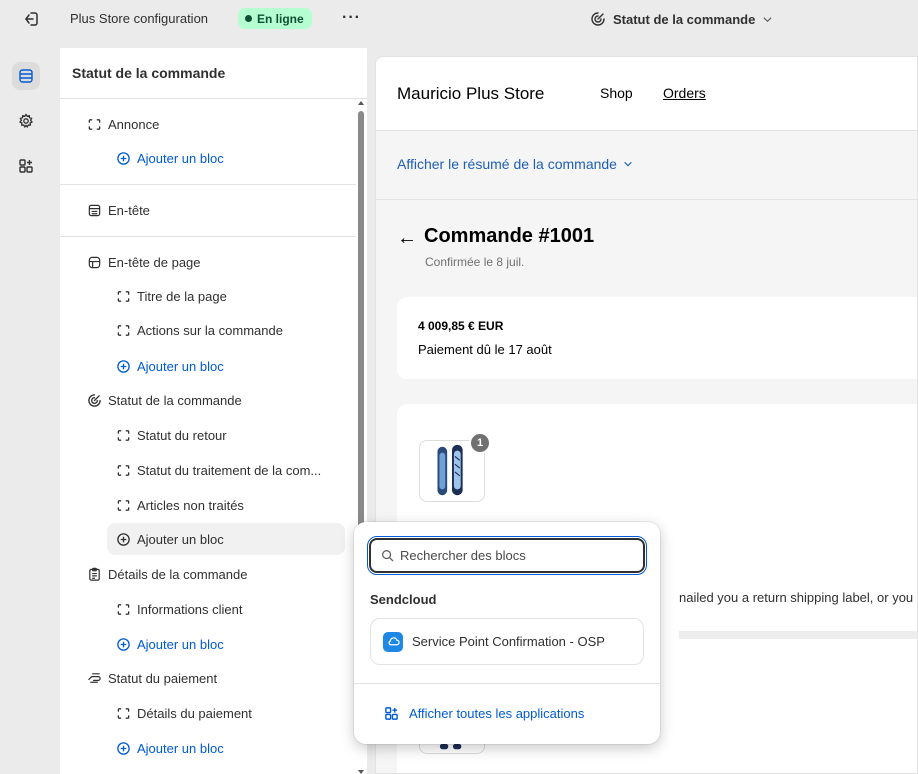 Image resolution: width=918 pixels, height=774 pixels. I want to click on scroll-down-icon, so click(361, 772).